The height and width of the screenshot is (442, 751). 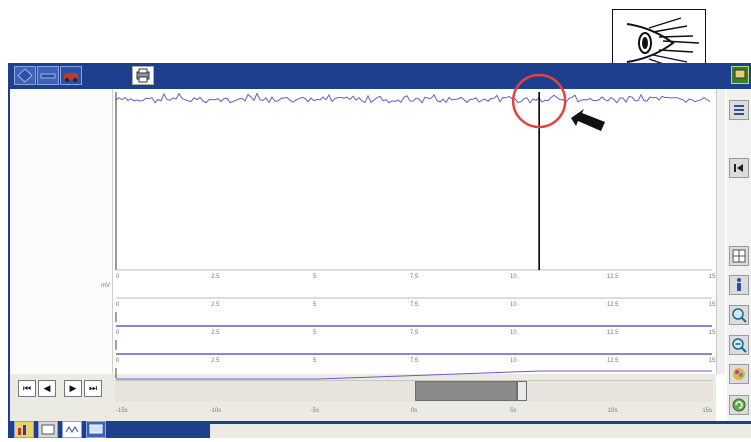 I want to click on callout-arrow, so click(x=588, y=120).